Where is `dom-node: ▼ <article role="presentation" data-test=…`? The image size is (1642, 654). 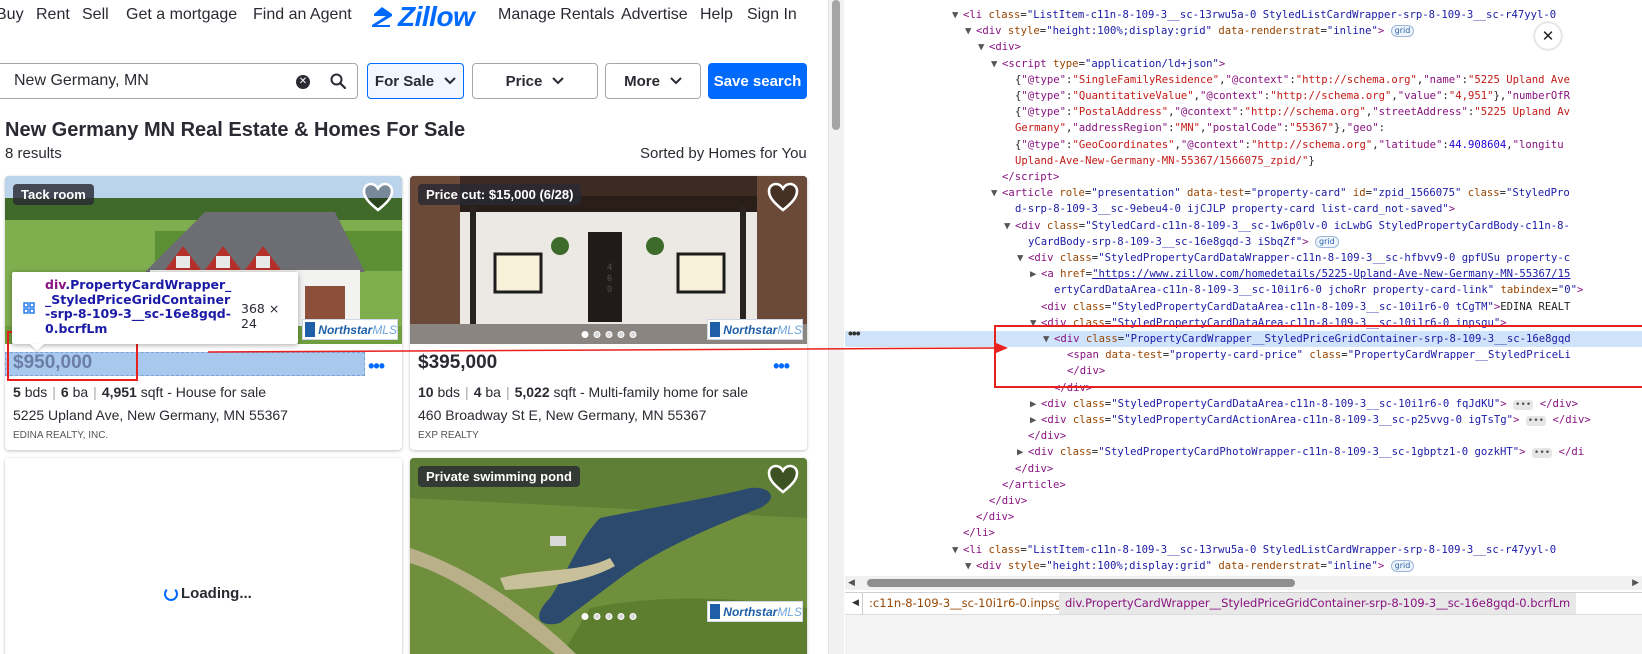 dom-node: ▼ <article role="presentation" data-test=… is located at coordinates (1207, 193).